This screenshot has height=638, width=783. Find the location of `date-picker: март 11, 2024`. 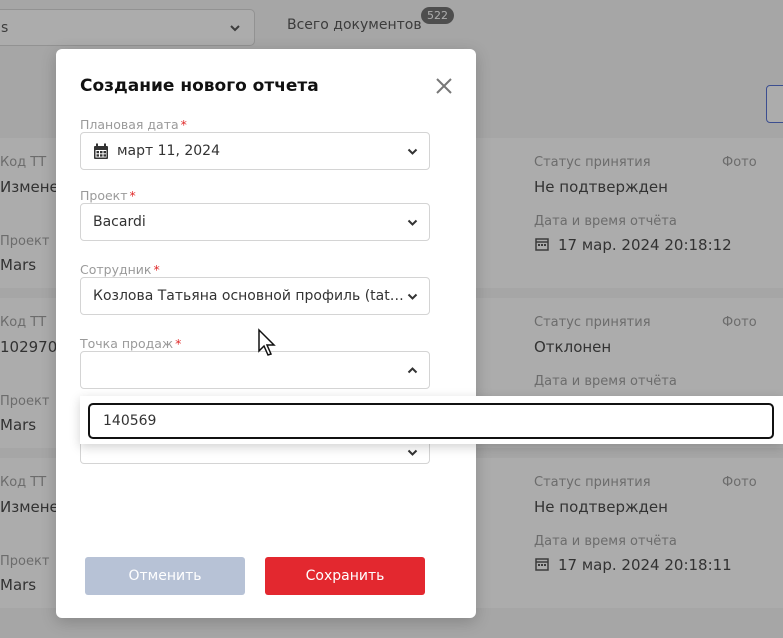

date-picker: март 11, 2024 is located at coordinates (255, 151).